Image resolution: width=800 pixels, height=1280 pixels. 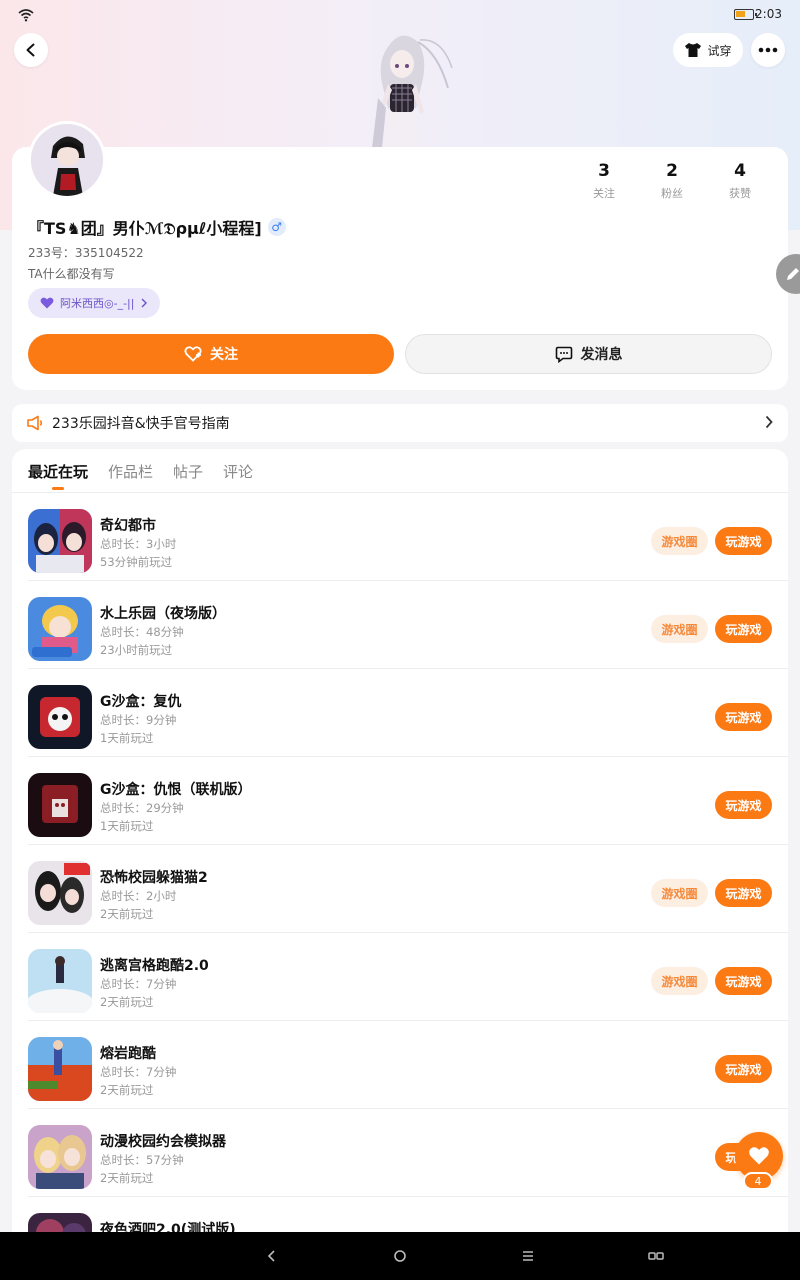 What do you see at coordinates (604, 193) in the screenshot?
I see `stat-label: 关注` at bounding box center [604, 193].